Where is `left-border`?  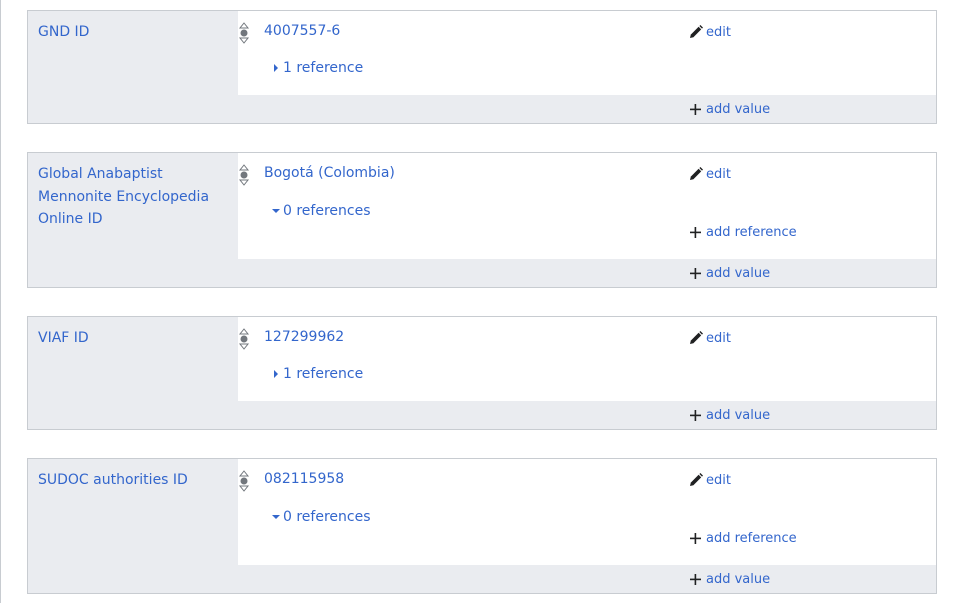 left-border is located at coordinates (0, 301).